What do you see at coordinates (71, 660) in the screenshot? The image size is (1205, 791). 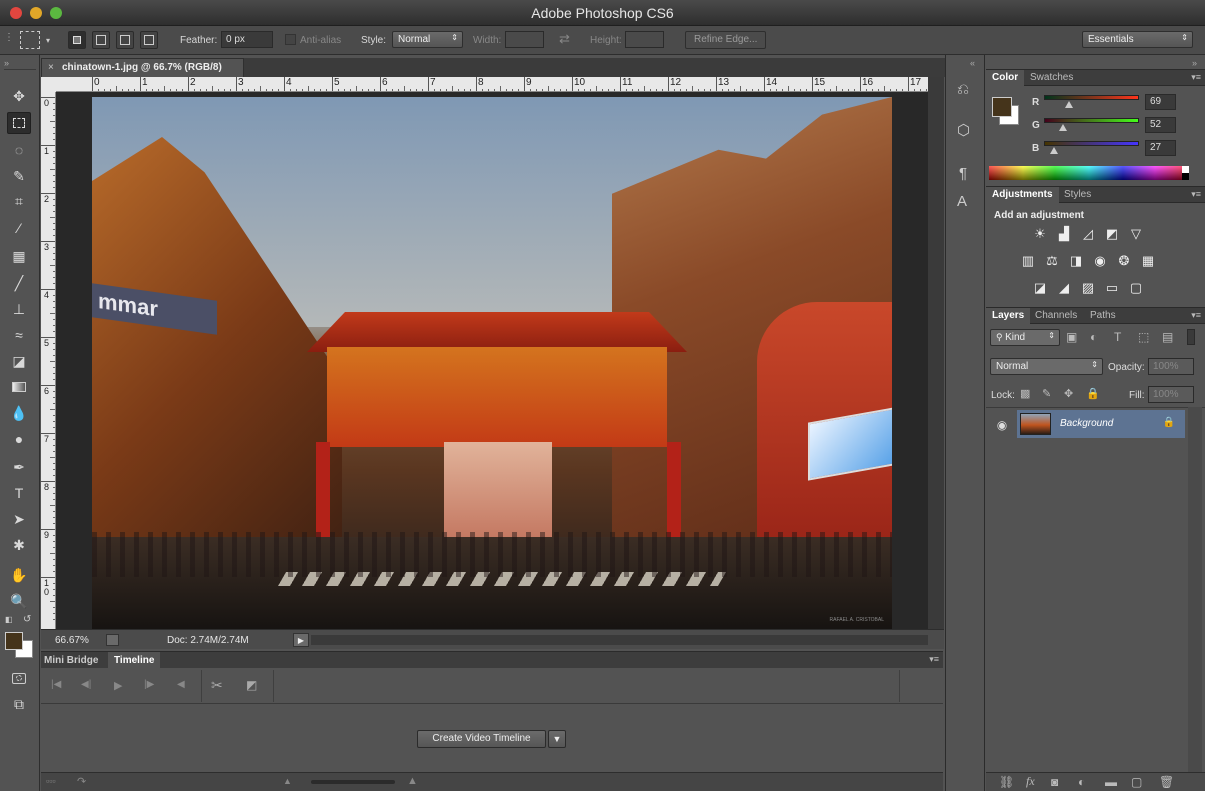 I see `tab-mini-bridge: Mini Bridge` at bounding box center [71, 660].